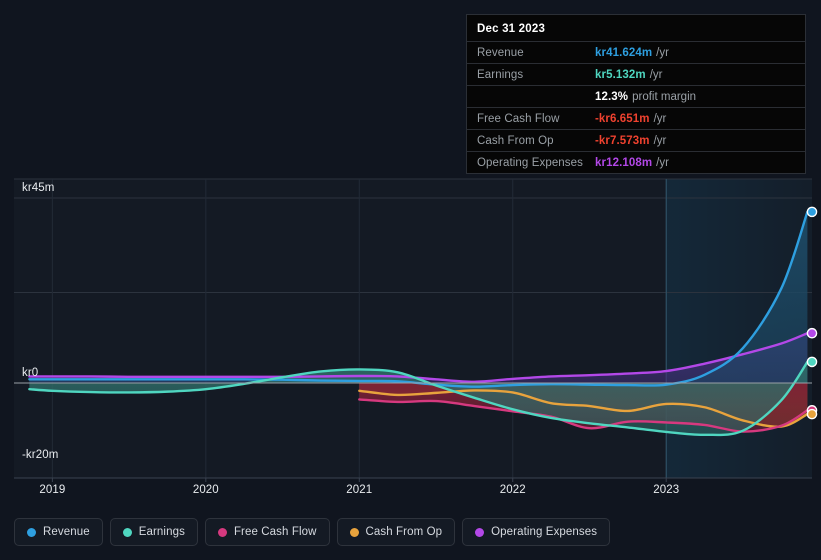  I want to click on y-axis-label: kr45m, so click(38, 188).